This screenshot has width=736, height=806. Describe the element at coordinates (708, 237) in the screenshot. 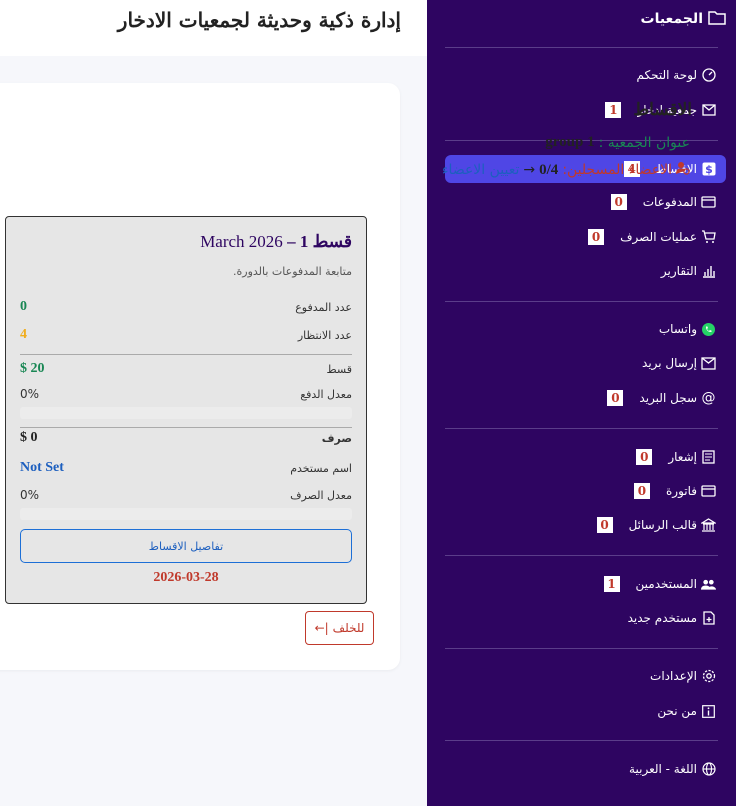

I see `cart-icon` at that location.